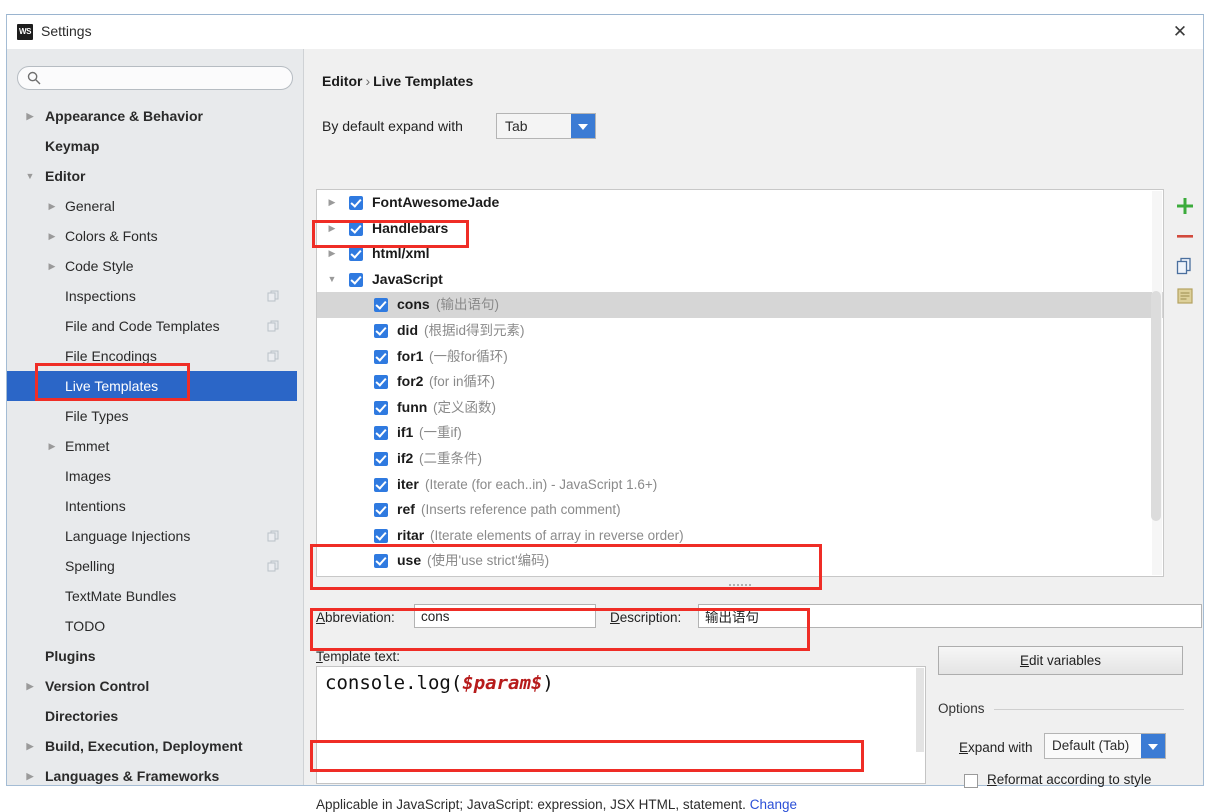 This screenshot has width=1210, height=812. What do you see at coordinates (645, 617) in the screenshot?
I see `description-label: Description:` at bounding box center [645, 617].